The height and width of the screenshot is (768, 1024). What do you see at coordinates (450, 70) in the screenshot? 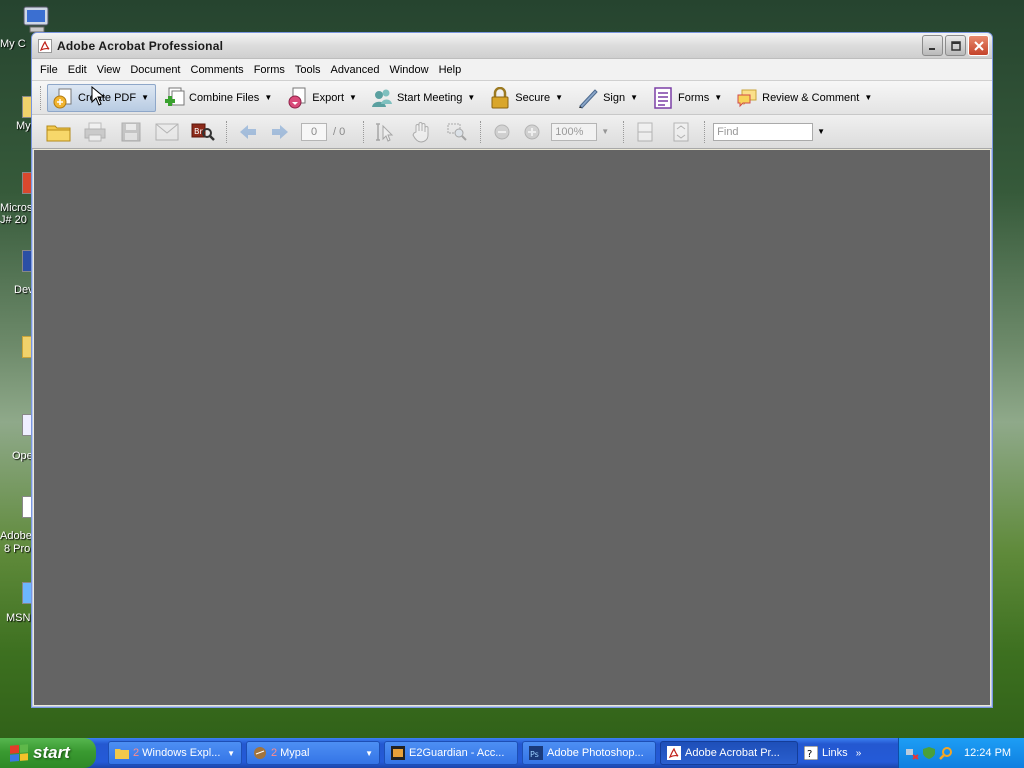
I see `menu-help: Help` at bounding box center [450, 70].